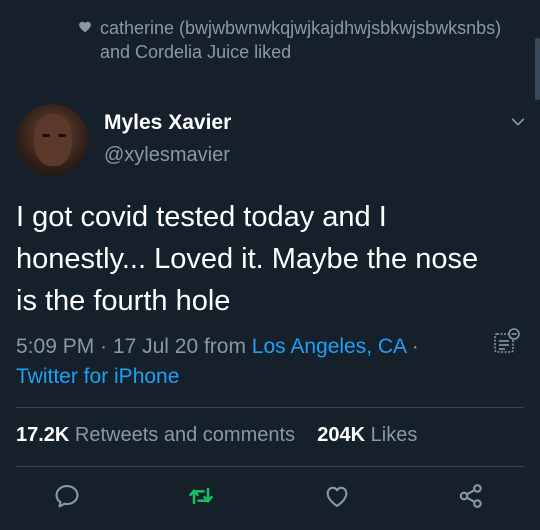  What do you see at coordinates (270, 498) in the screenshot?
I see `action-bar` at bounding box center [270, 498].